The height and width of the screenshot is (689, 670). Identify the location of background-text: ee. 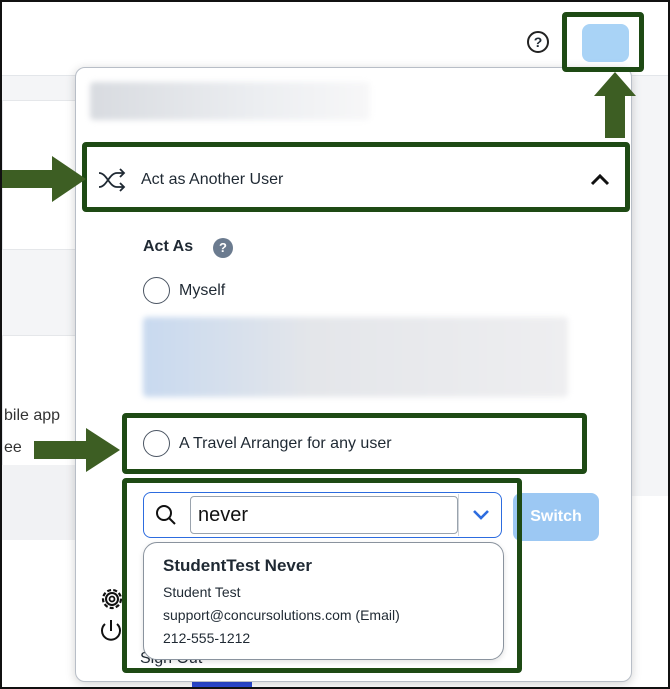
(13, 447).